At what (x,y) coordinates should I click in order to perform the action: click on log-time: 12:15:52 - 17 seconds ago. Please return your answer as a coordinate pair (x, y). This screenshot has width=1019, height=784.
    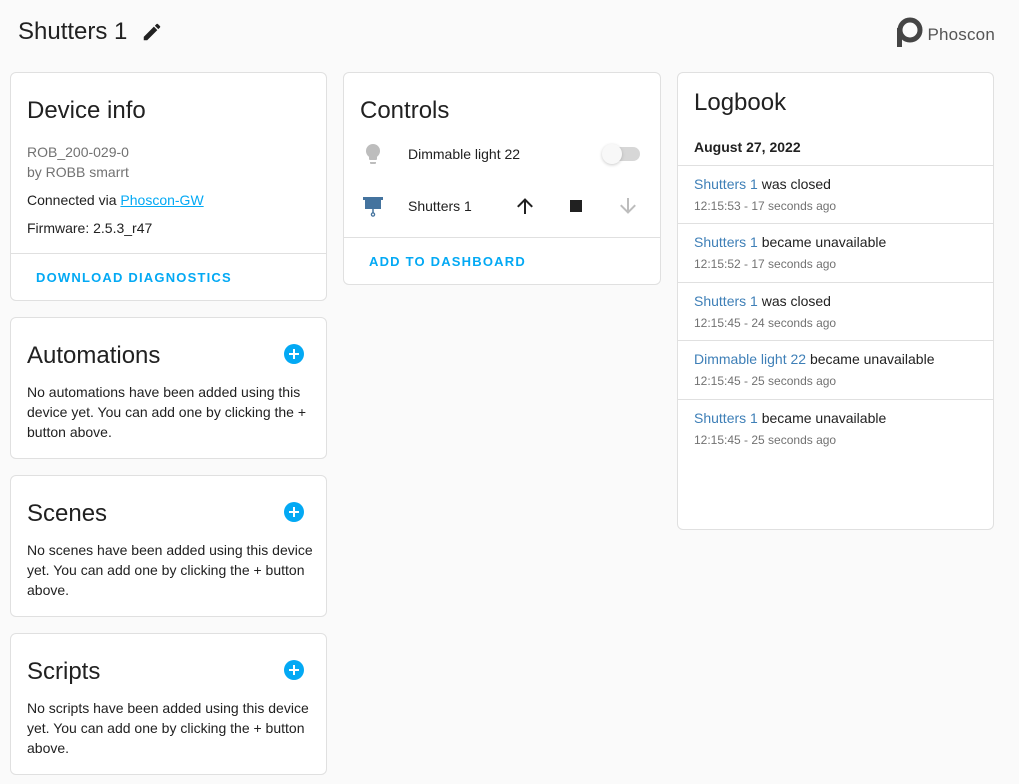
    Looking at the image, I should click on (765, 264).